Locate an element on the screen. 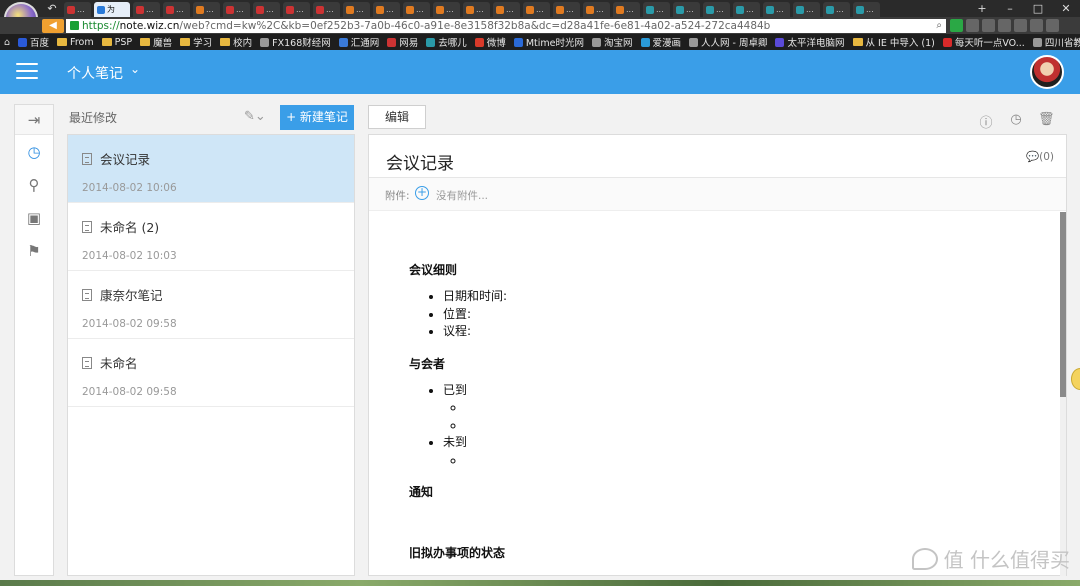  bookmark-item: 去哪儿 is located at coordinates (446, 42).